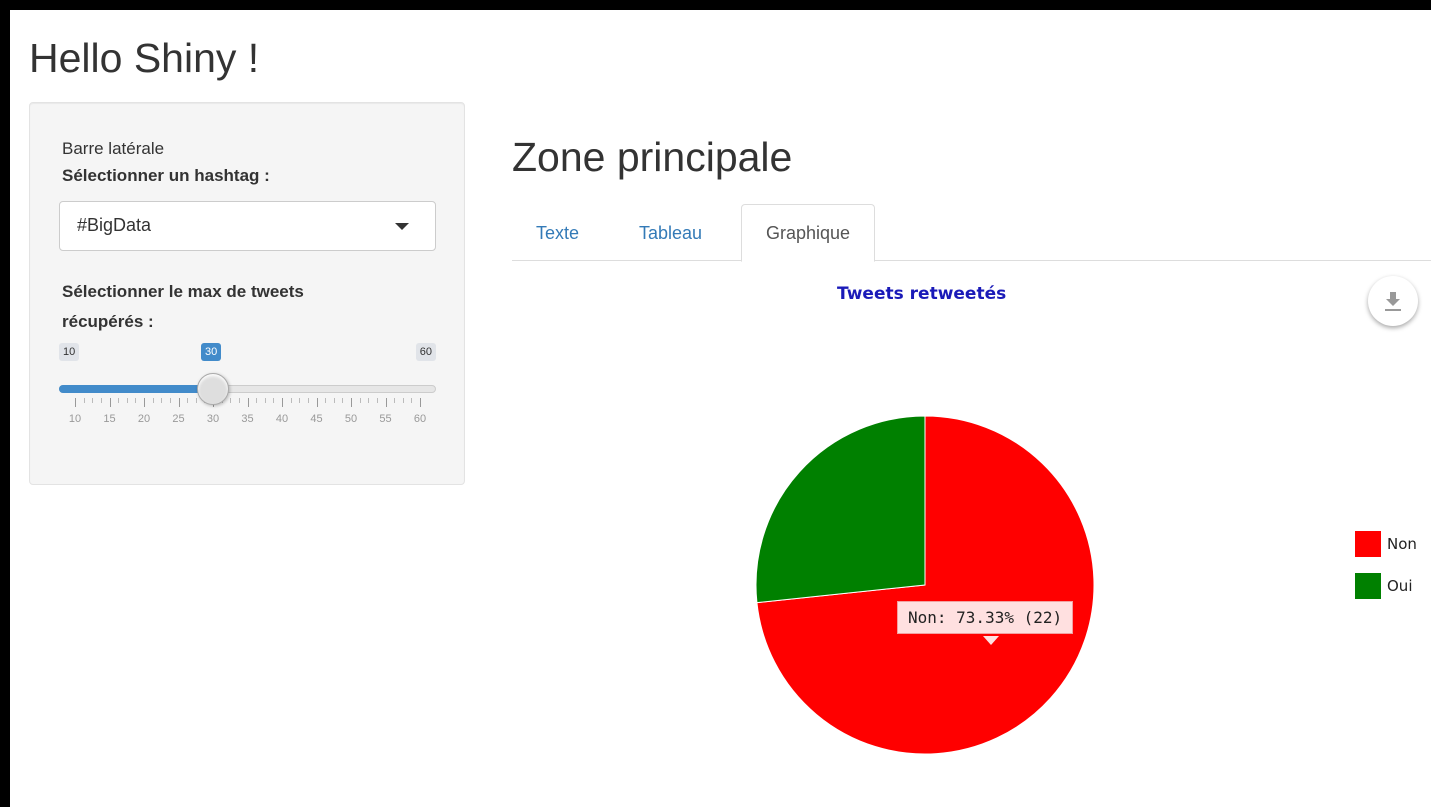 Image resolution: width=1431 pixels, height=807 pixels. What do you see at coordinates (1400, 586) in the screenshot?
I see `legend-label-oui: Oui` at bounding box center [1400, 586].